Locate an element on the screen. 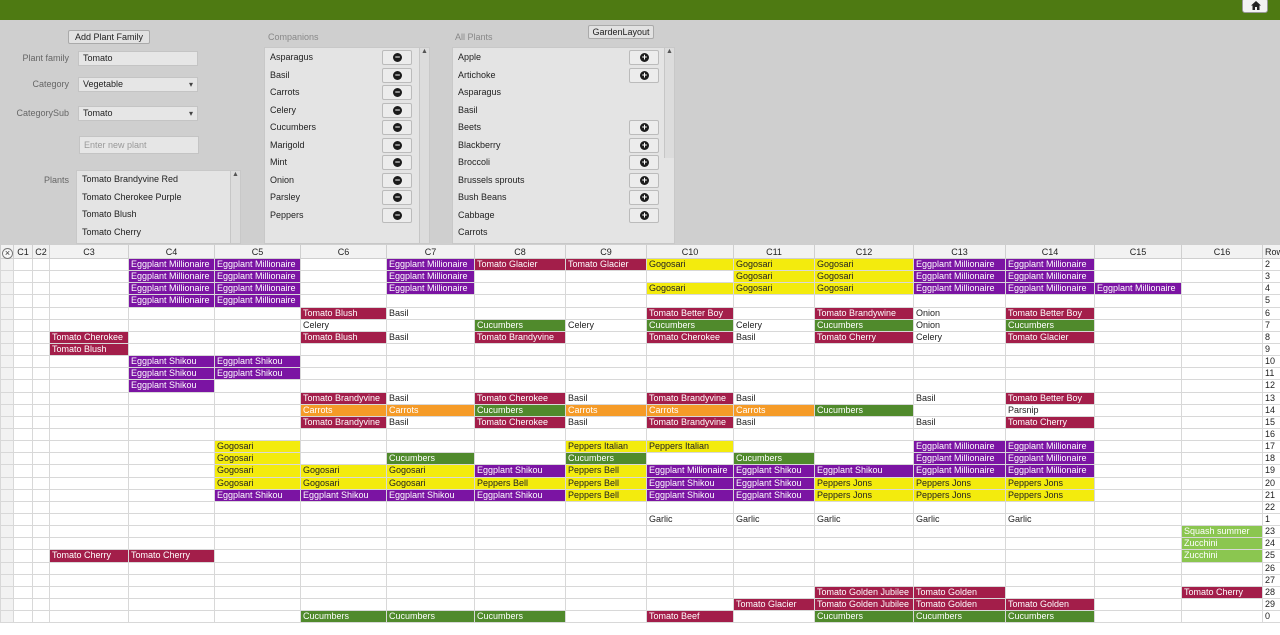 Image resolution: width=1280 pixels, height=635 pixels. grid-cell: Tomato Blush is located at coordinates (89, 349).